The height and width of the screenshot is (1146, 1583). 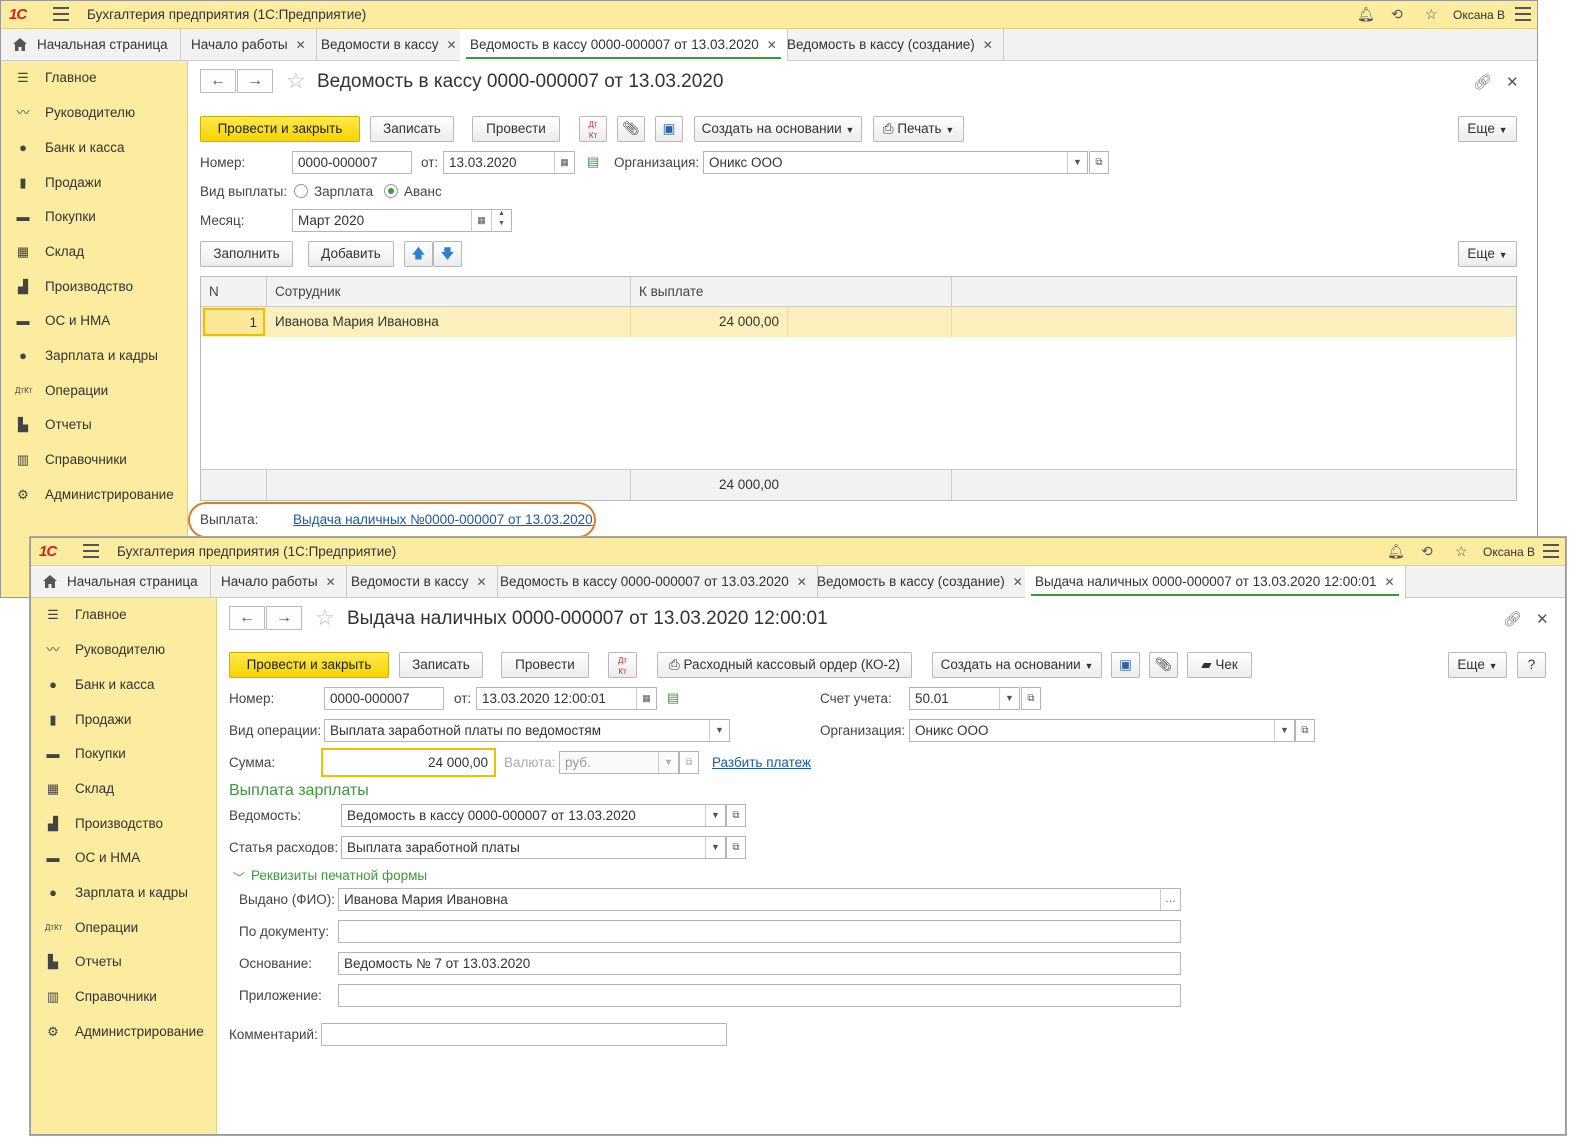 I want to click on bell-icon: 🔔︎, so click(x=1396, y=551).